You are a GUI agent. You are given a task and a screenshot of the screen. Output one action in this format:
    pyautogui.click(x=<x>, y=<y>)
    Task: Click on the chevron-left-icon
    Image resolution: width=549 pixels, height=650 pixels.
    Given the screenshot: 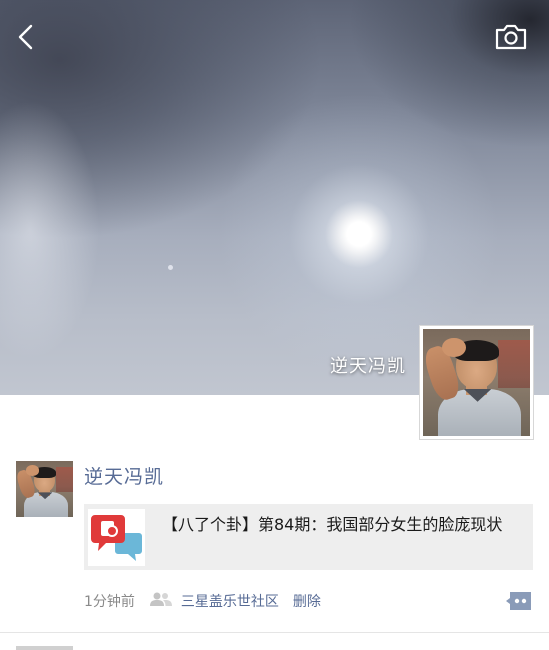 What is the action you would take?
    pyautogui.click(x=25, y=37)
    